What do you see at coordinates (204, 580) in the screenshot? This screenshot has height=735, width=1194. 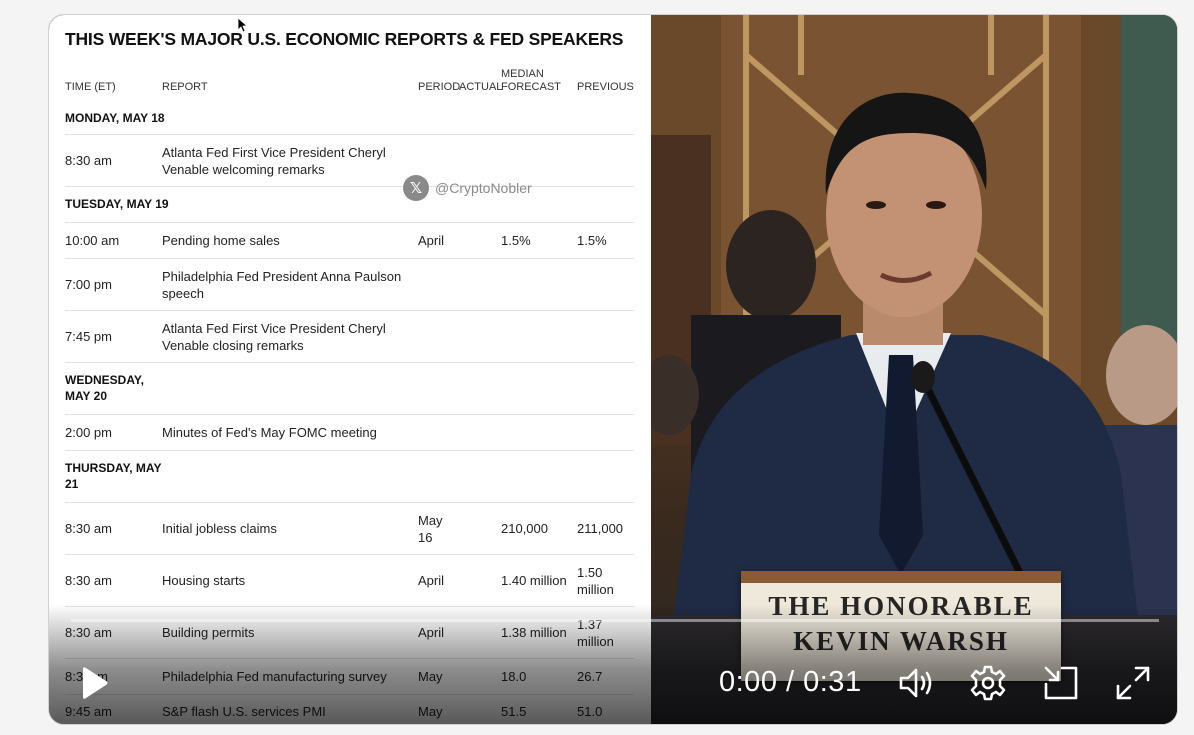 I see `row-report: Housing starts` at bounding box center [204, 580].